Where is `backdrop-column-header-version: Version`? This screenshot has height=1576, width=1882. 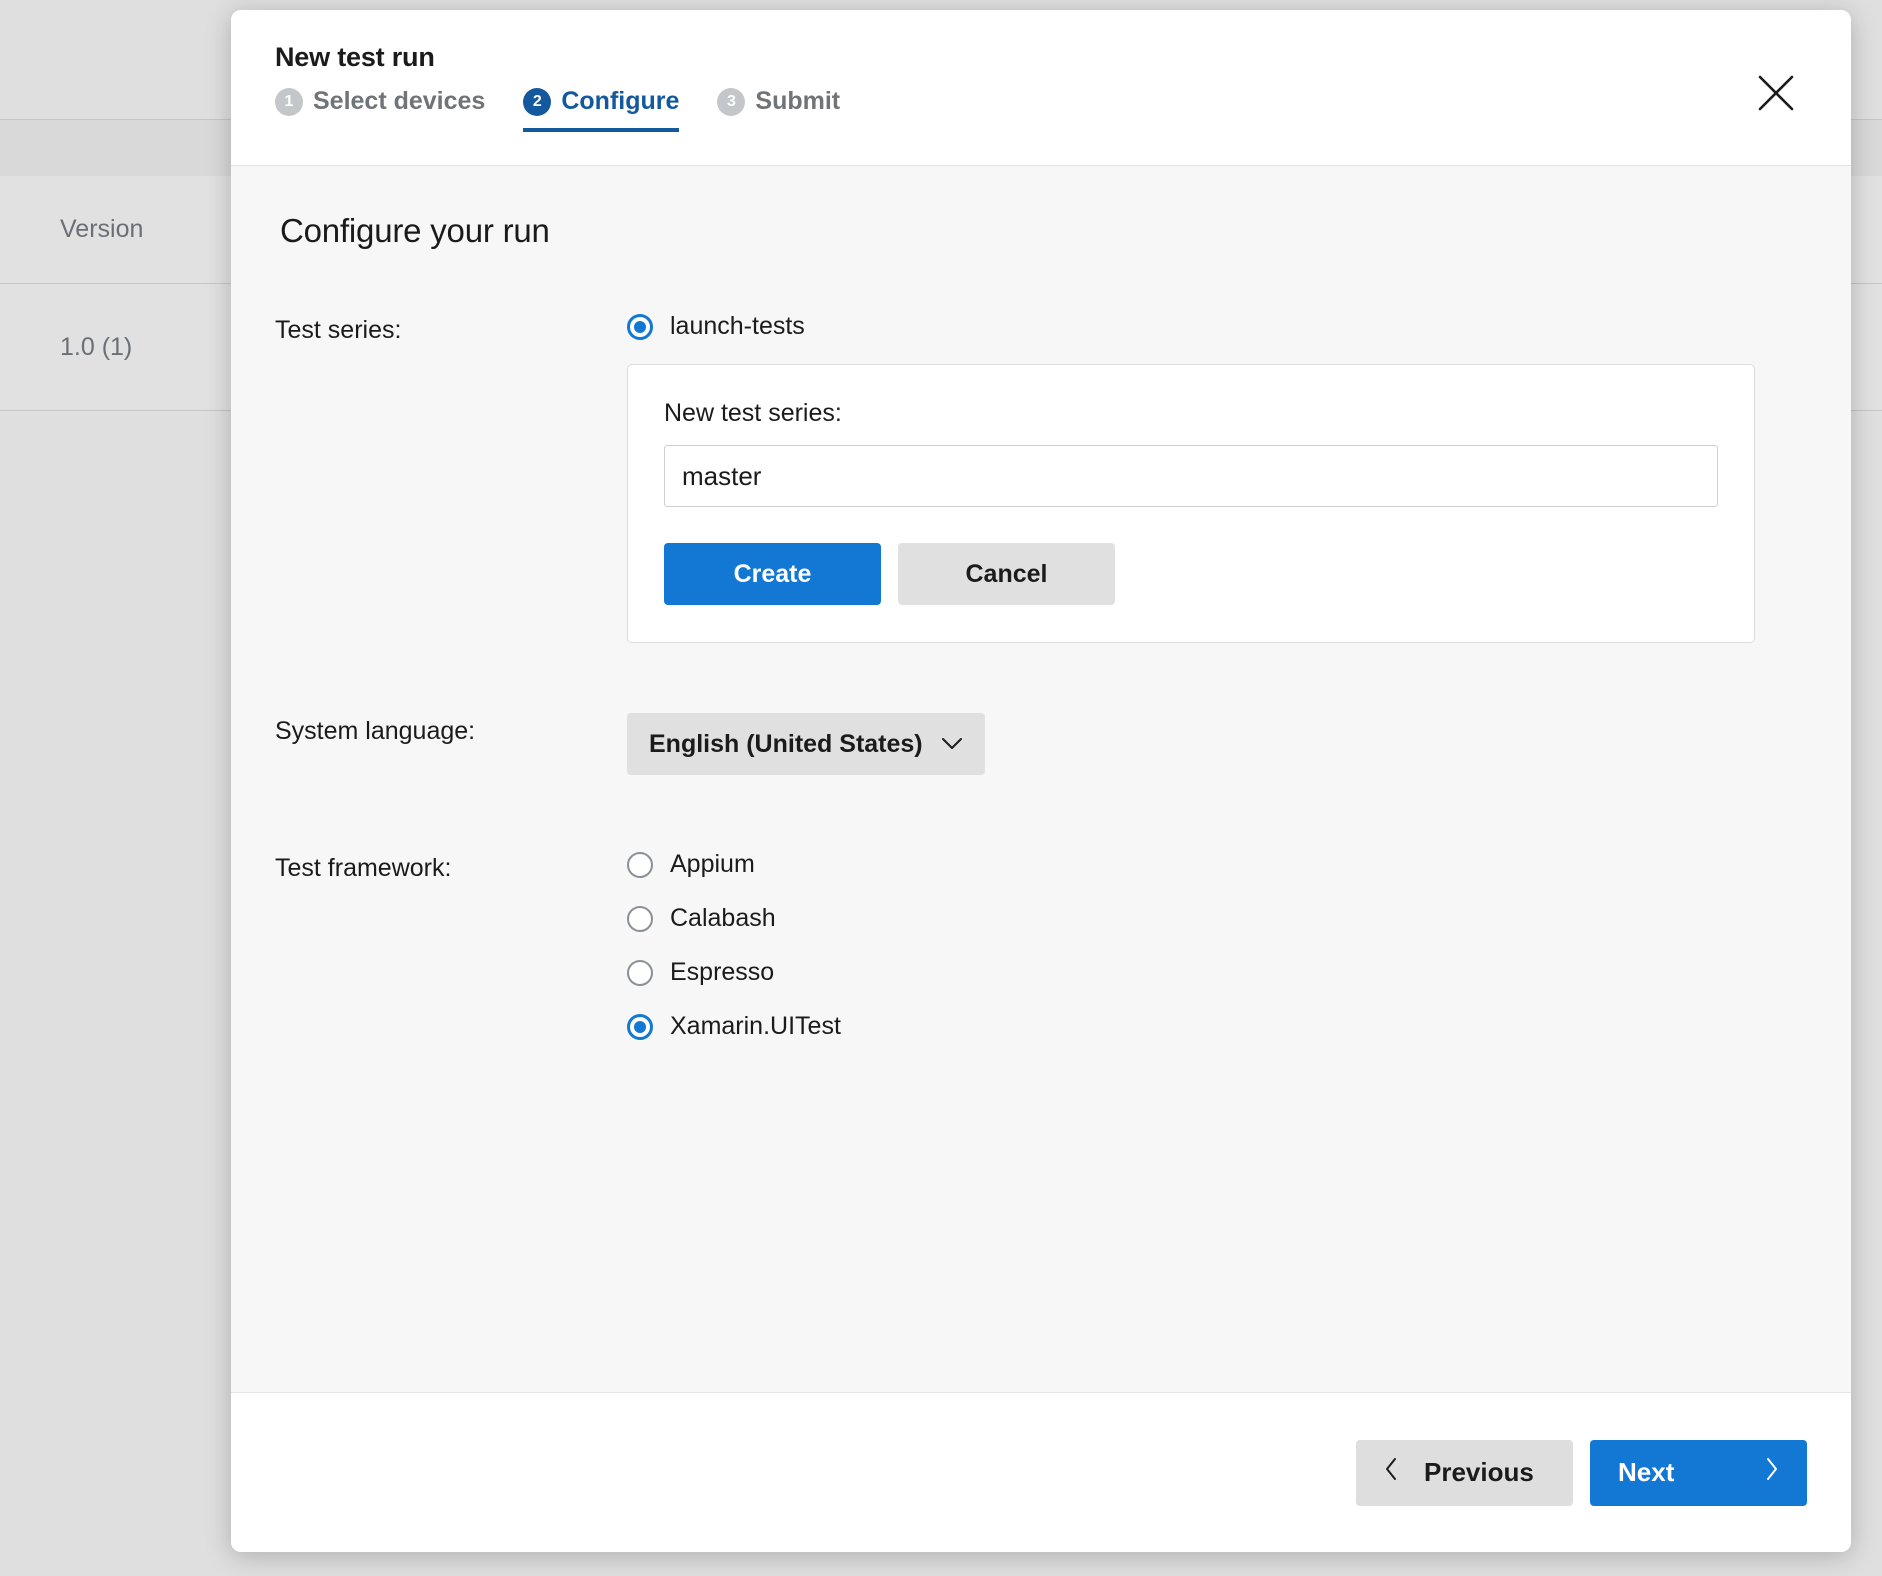
backdrop-column-header-version: Version is located at coordinates (102, 229).